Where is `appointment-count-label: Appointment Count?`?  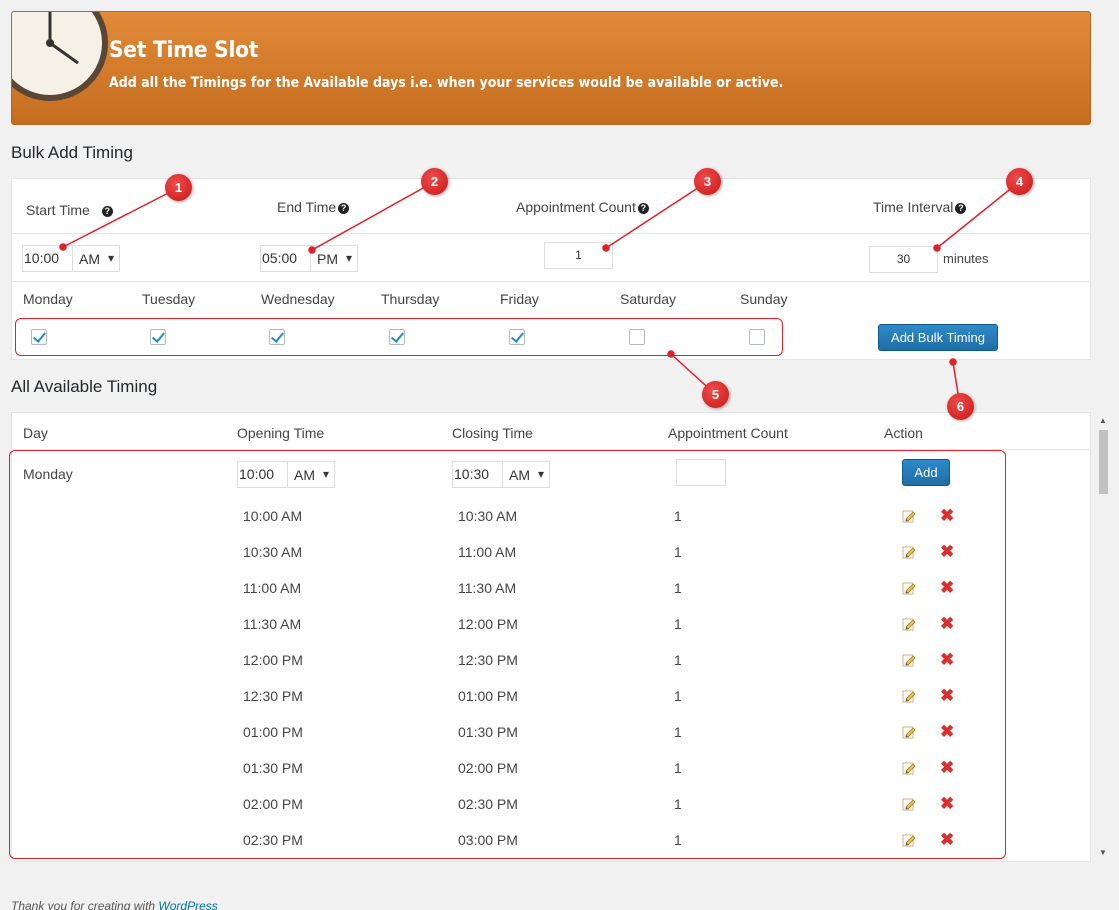 appointment-count-label: Appointment Count? is located at coordinates (582, 207).